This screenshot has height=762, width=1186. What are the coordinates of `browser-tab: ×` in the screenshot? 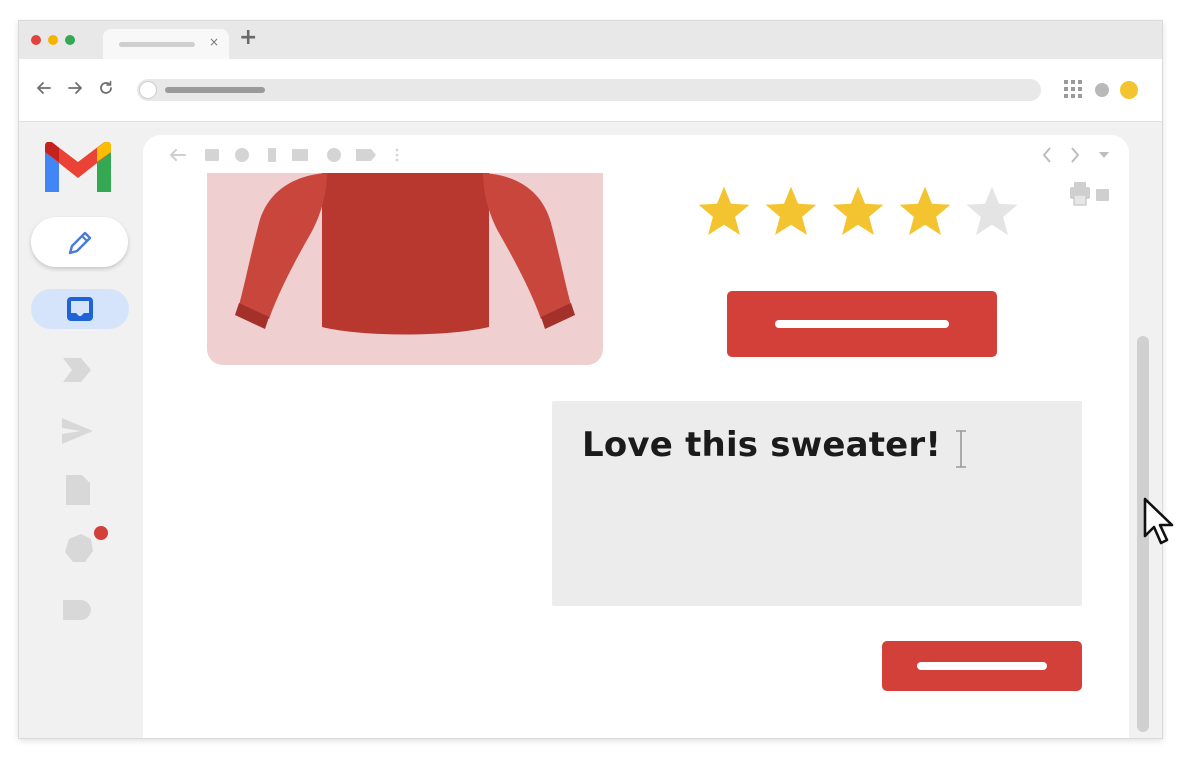 It's located at (166, 44).